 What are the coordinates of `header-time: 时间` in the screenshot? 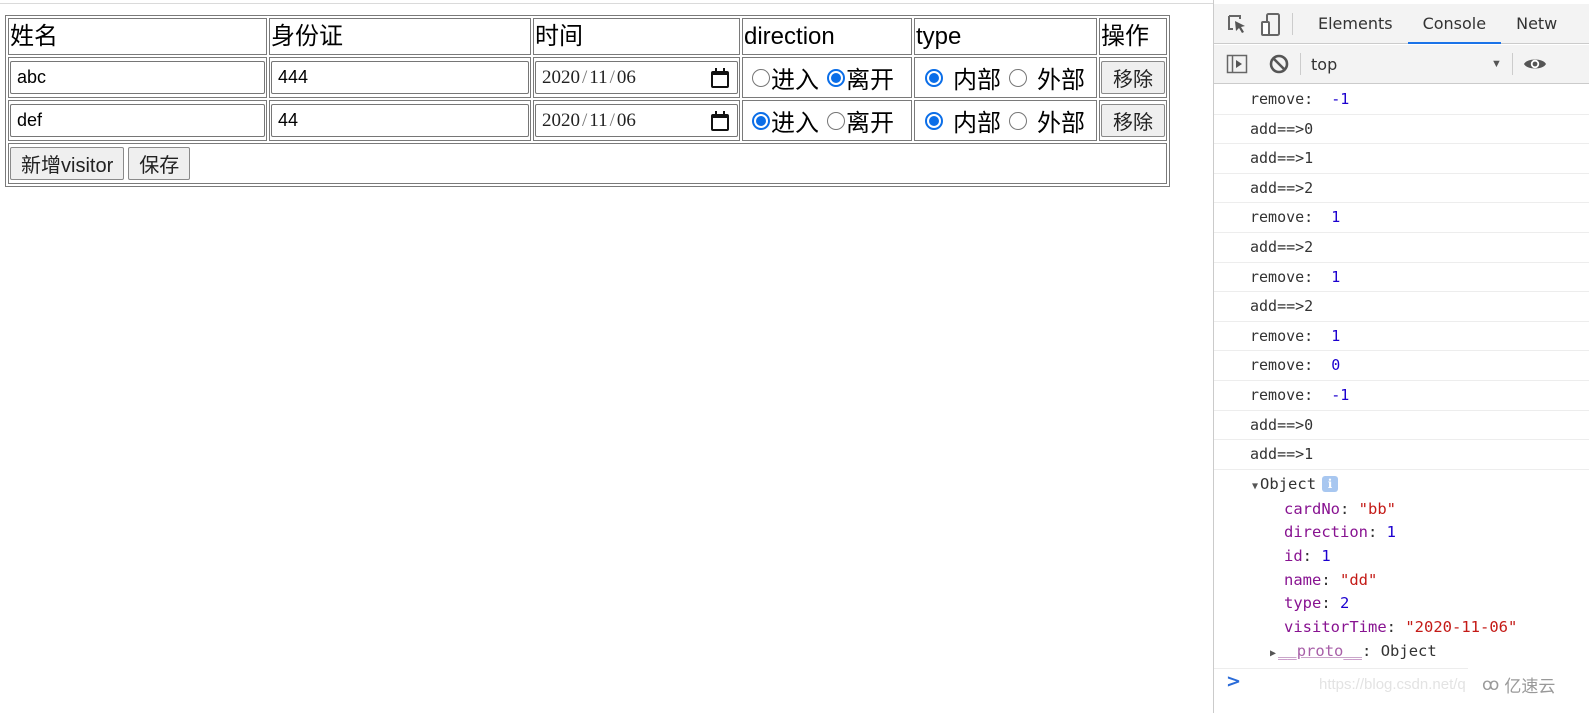 It's located at (636, 36).